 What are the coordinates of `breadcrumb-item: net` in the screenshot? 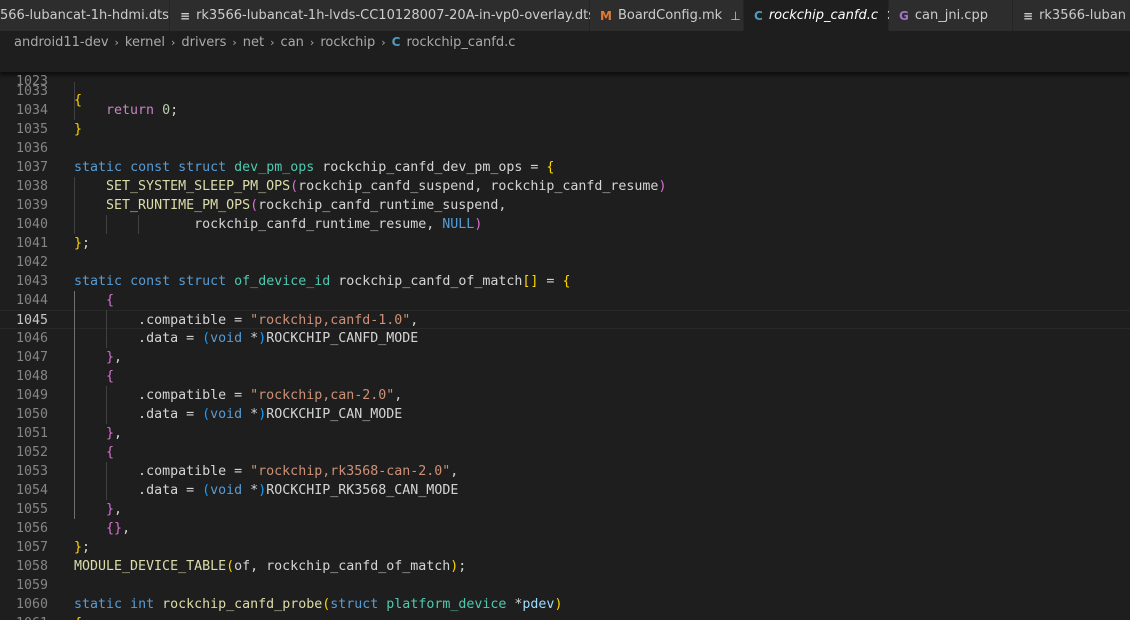 It's located at (253, 42).